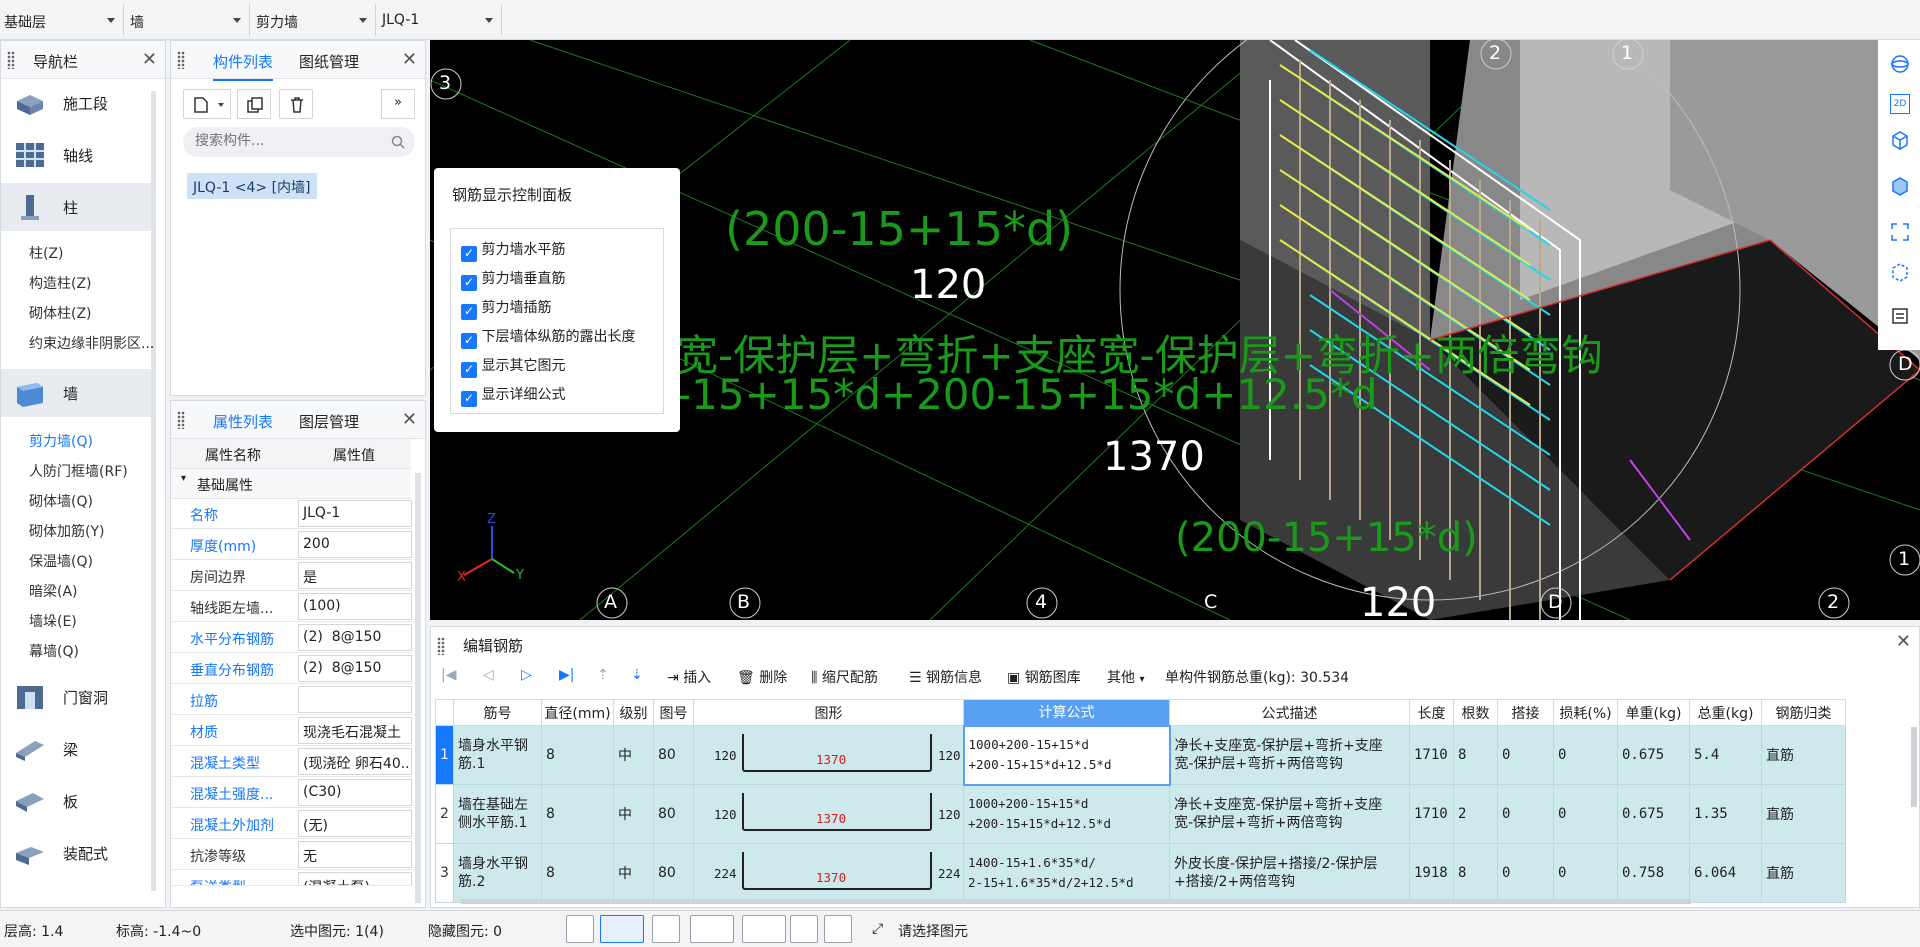 The width and height of the screenshot is (1920, 947). Describe the element at coordinates (76, 393) in the screenshot. I see `nav-item-wall: 墙` at that location.